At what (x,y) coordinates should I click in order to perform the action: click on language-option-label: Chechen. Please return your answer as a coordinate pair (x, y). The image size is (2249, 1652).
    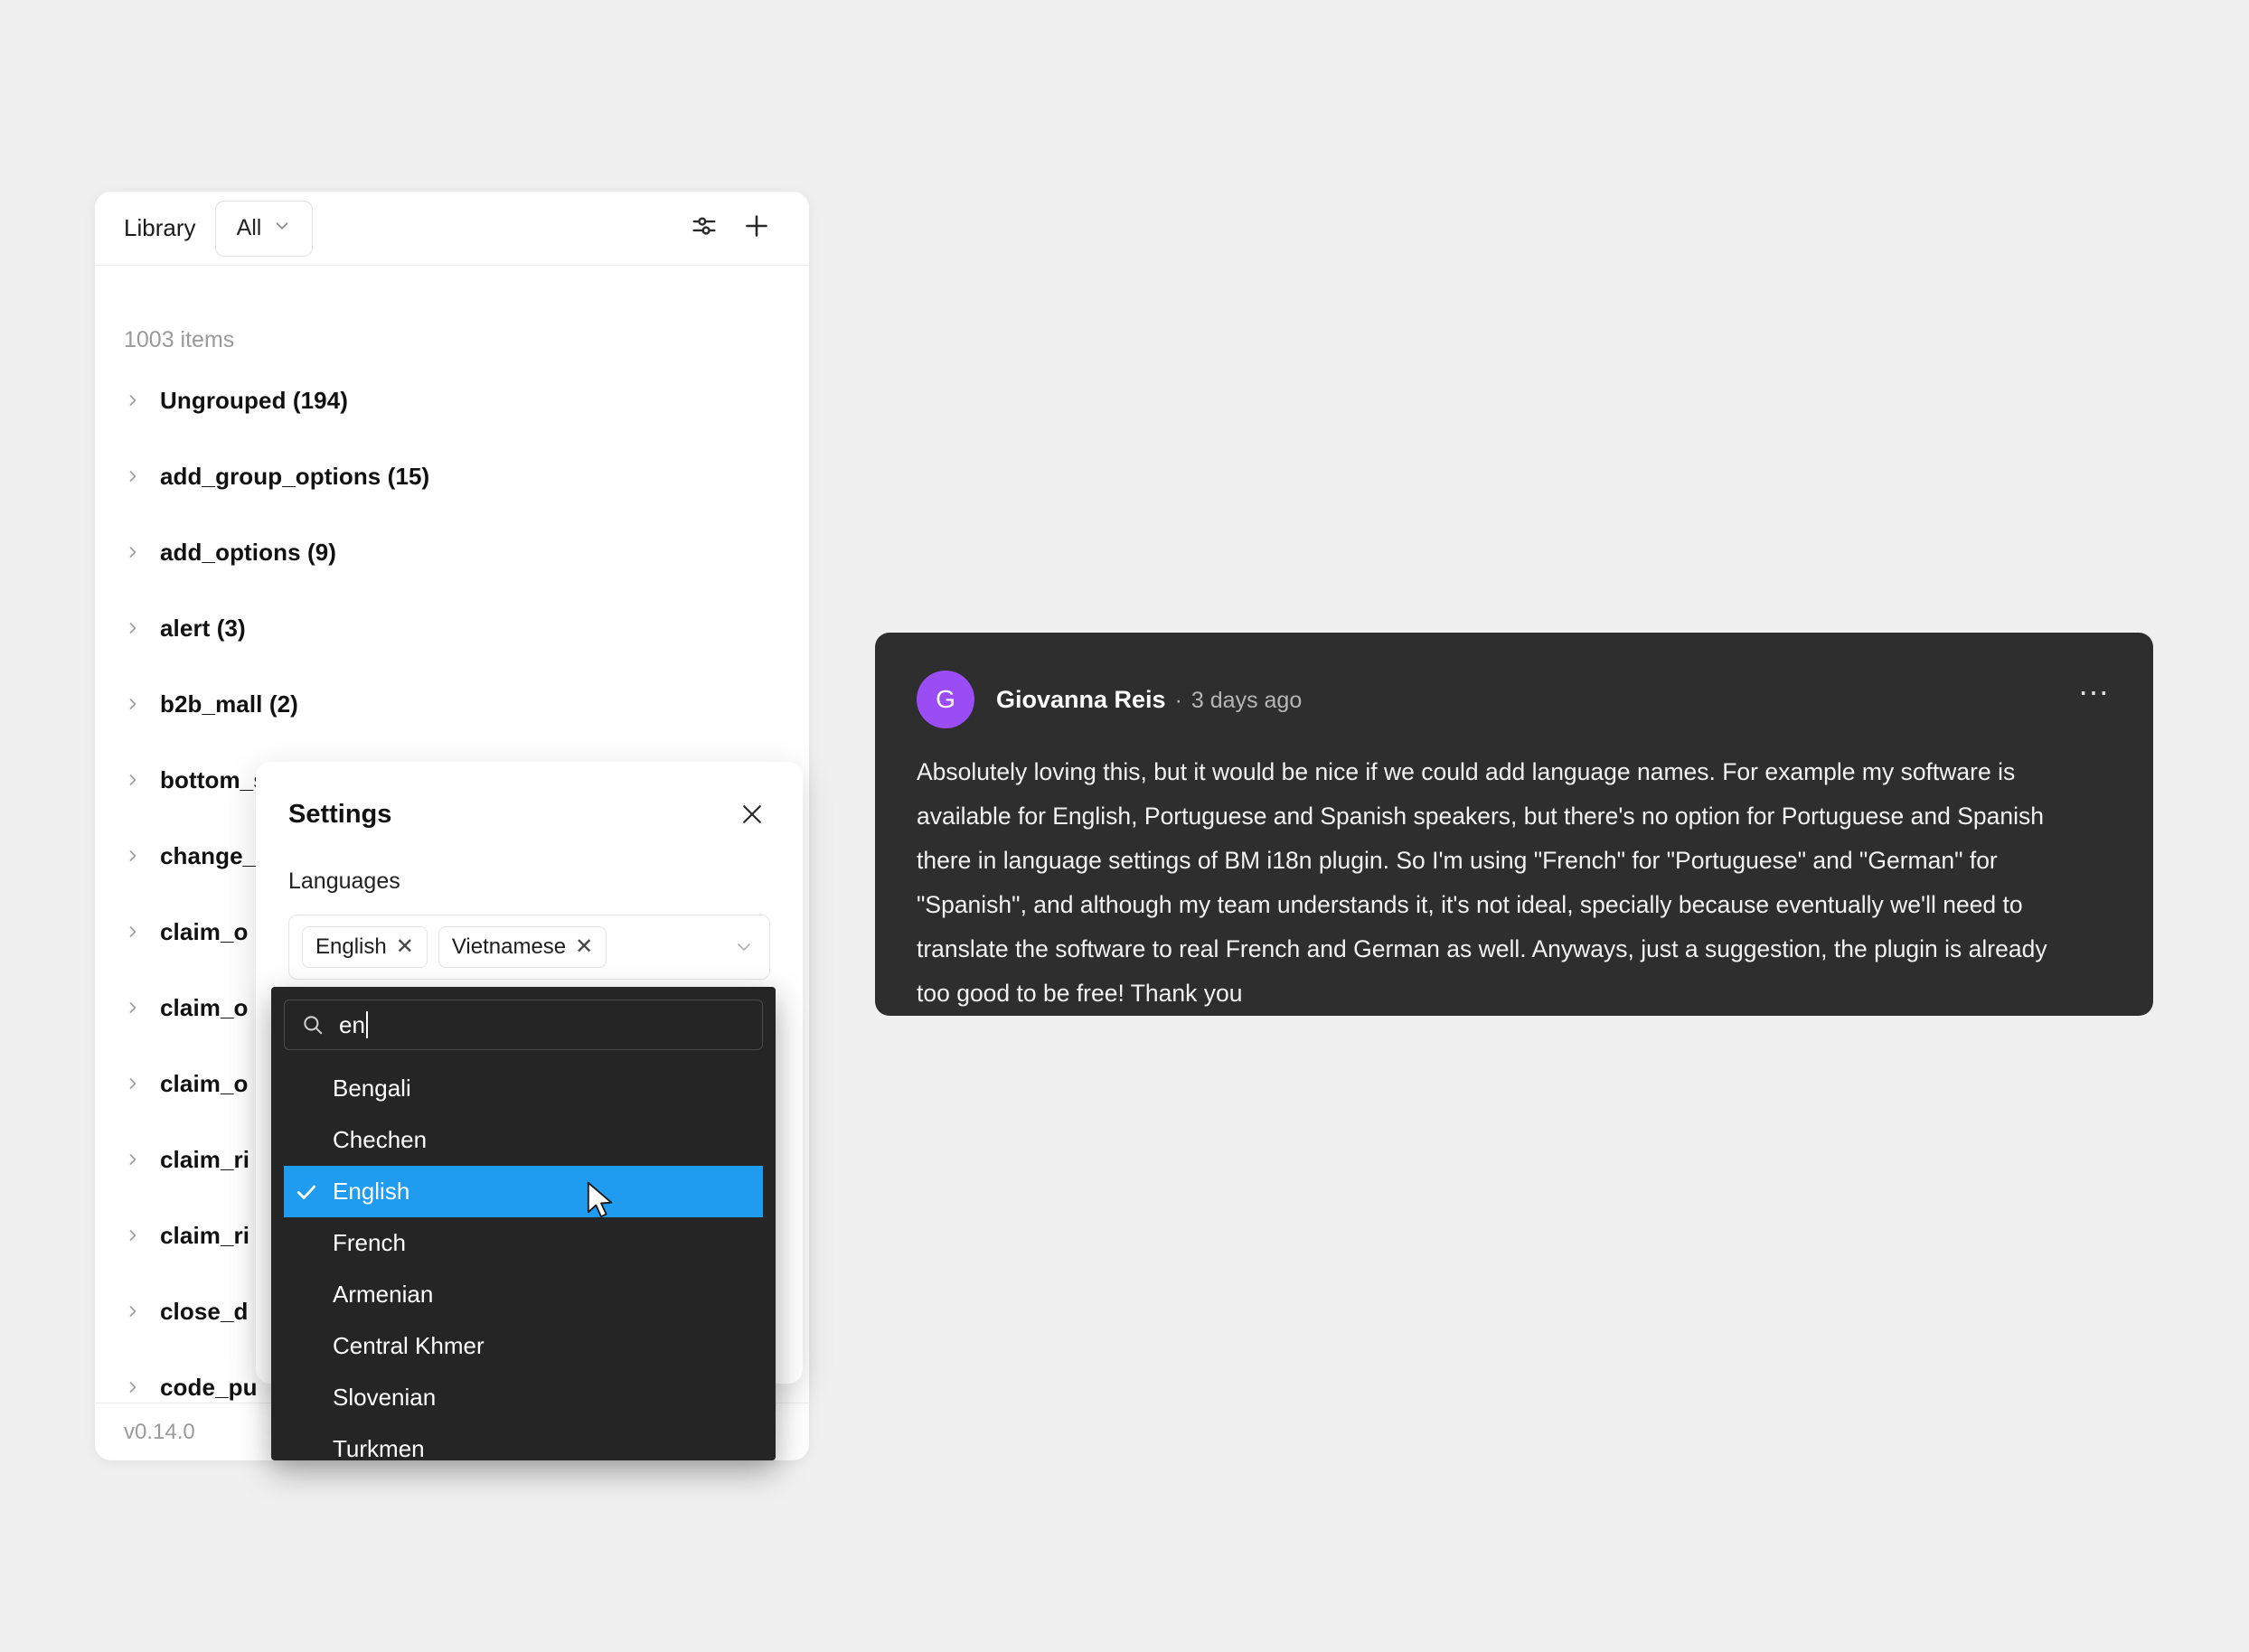
    Looking at the image, I should click on (380, 1139).